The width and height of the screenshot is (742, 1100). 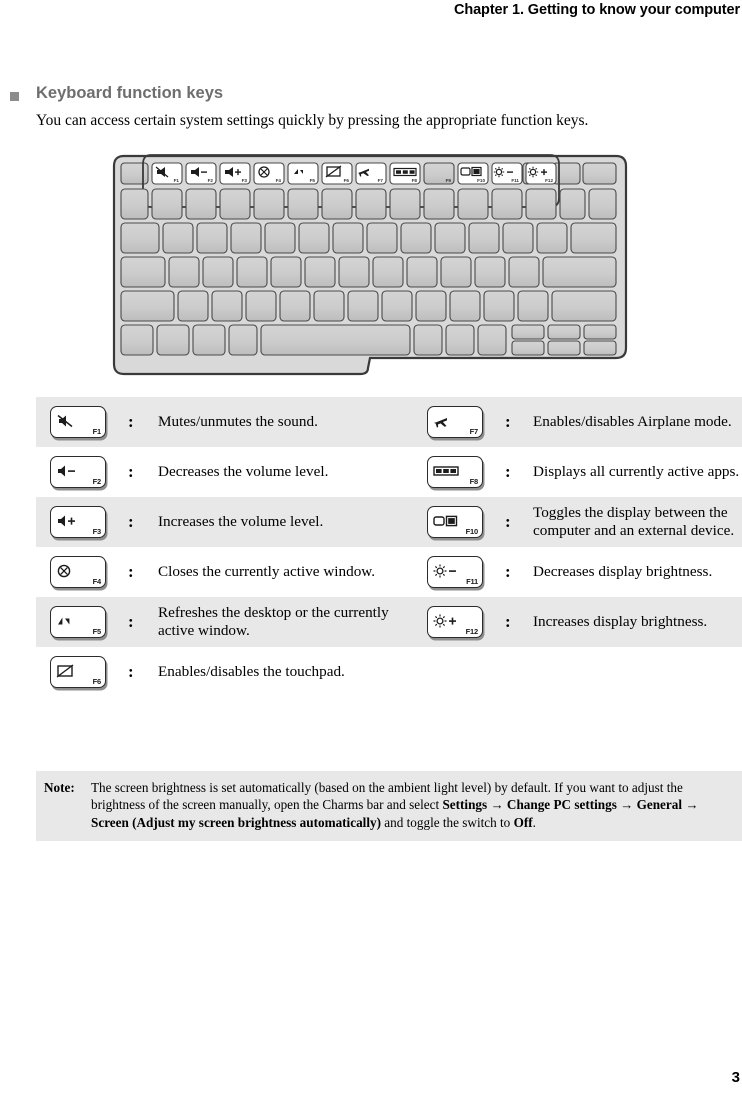 I want to click on keycap-label: F12, so click(x=472, y=631).